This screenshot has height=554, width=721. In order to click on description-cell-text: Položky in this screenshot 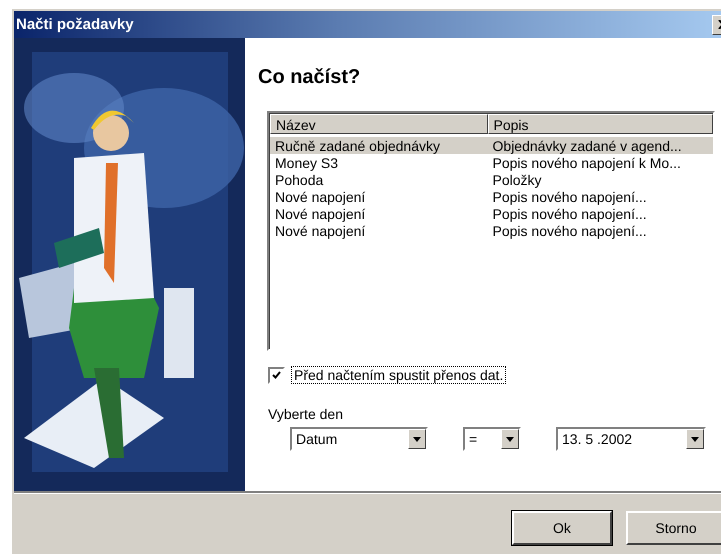, I will do `click(517, 180)`.